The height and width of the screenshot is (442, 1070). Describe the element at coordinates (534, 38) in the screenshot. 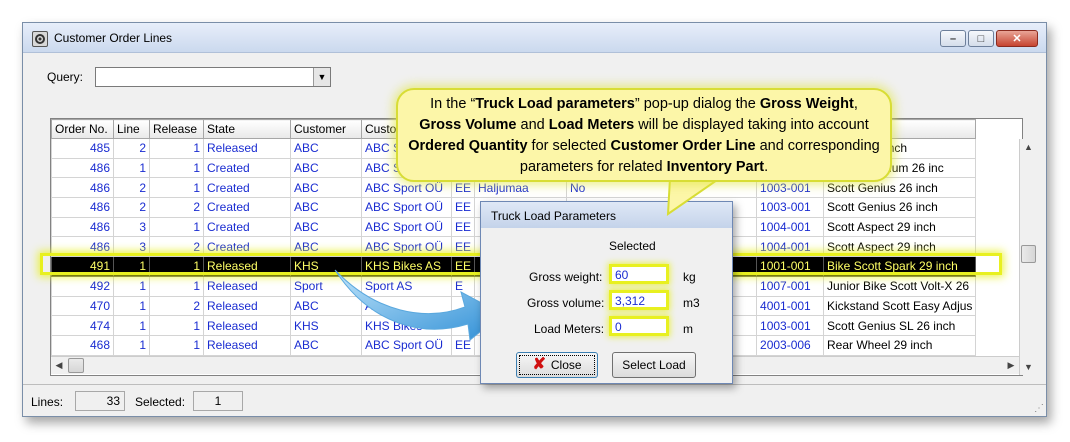

I see `window-titlebar: Customer Order Lines – □ ✕` at that location.